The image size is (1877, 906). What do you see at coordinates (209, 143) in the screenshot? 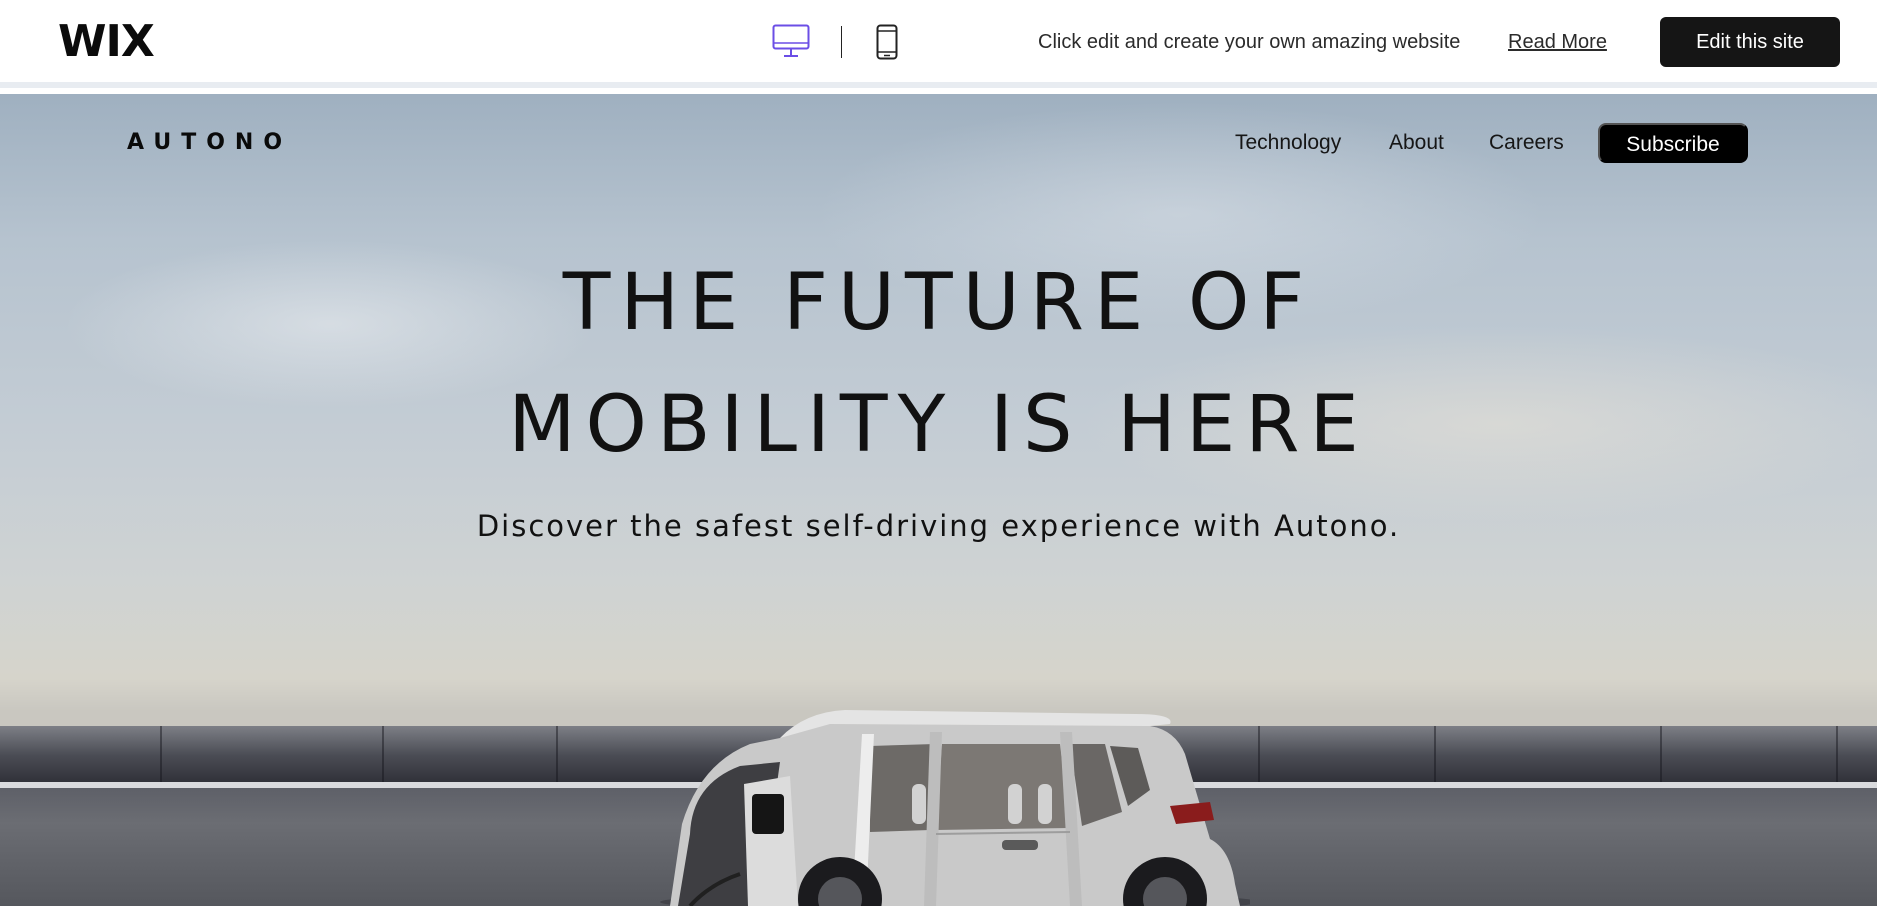
I see `site-brand-logo: AUTONO` at bounding box center [209, 143].